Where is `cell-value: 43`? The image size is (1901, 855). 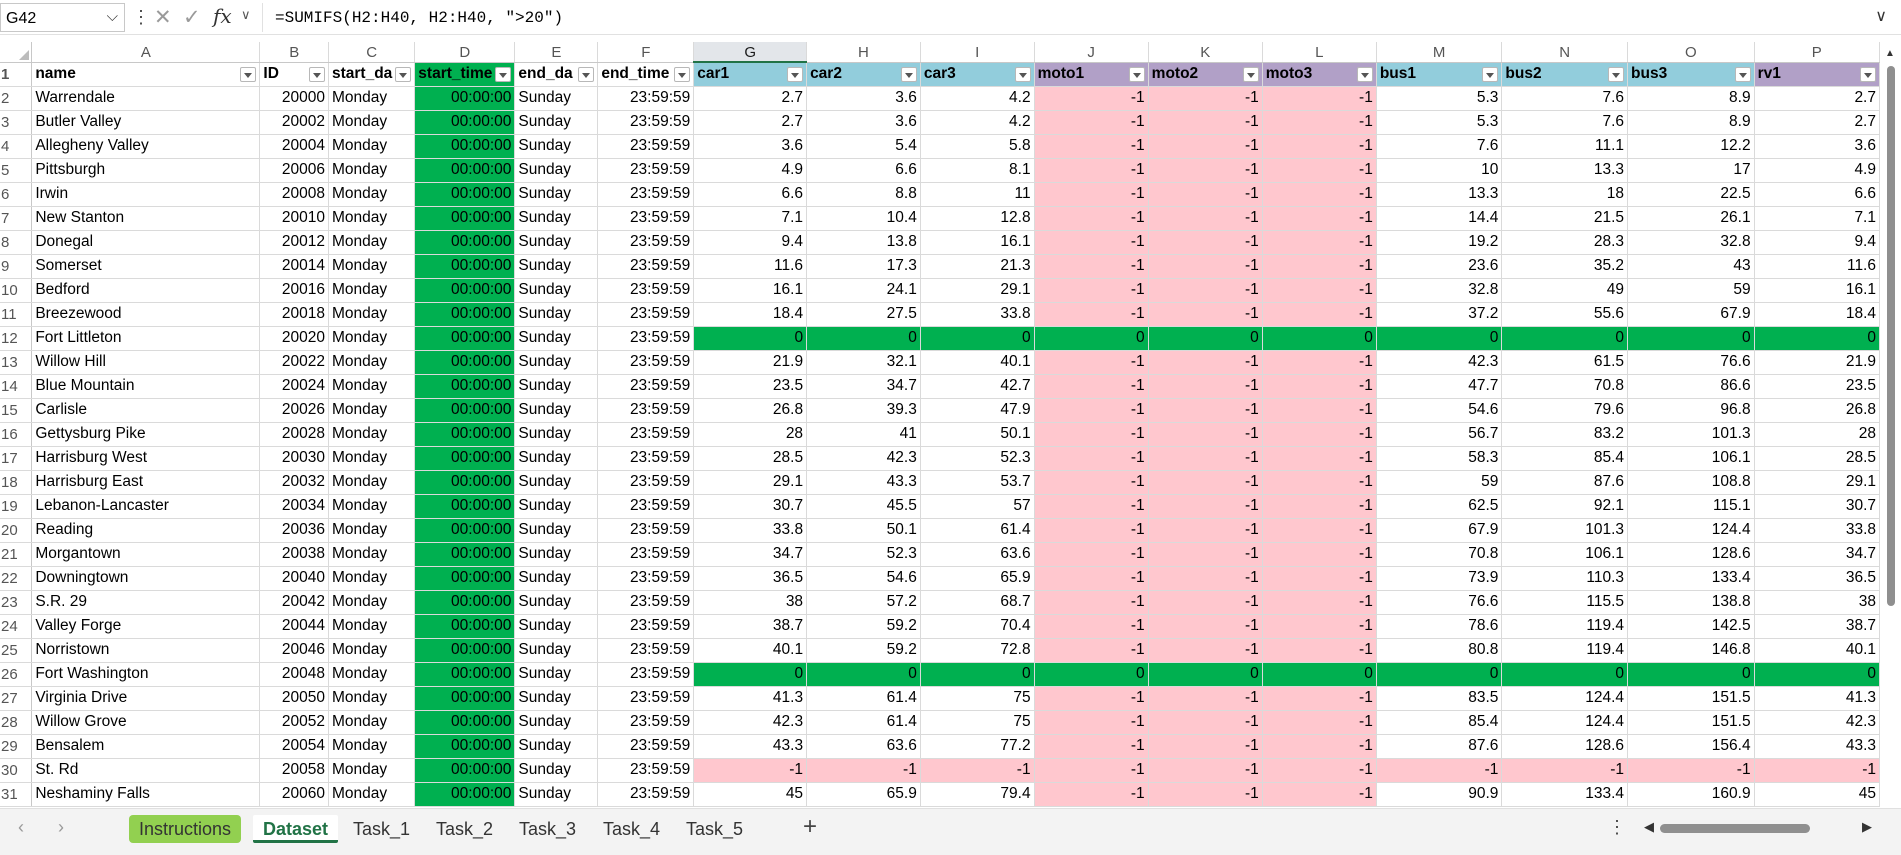
cell-value: 43 is located at coordinates (1691, 266).